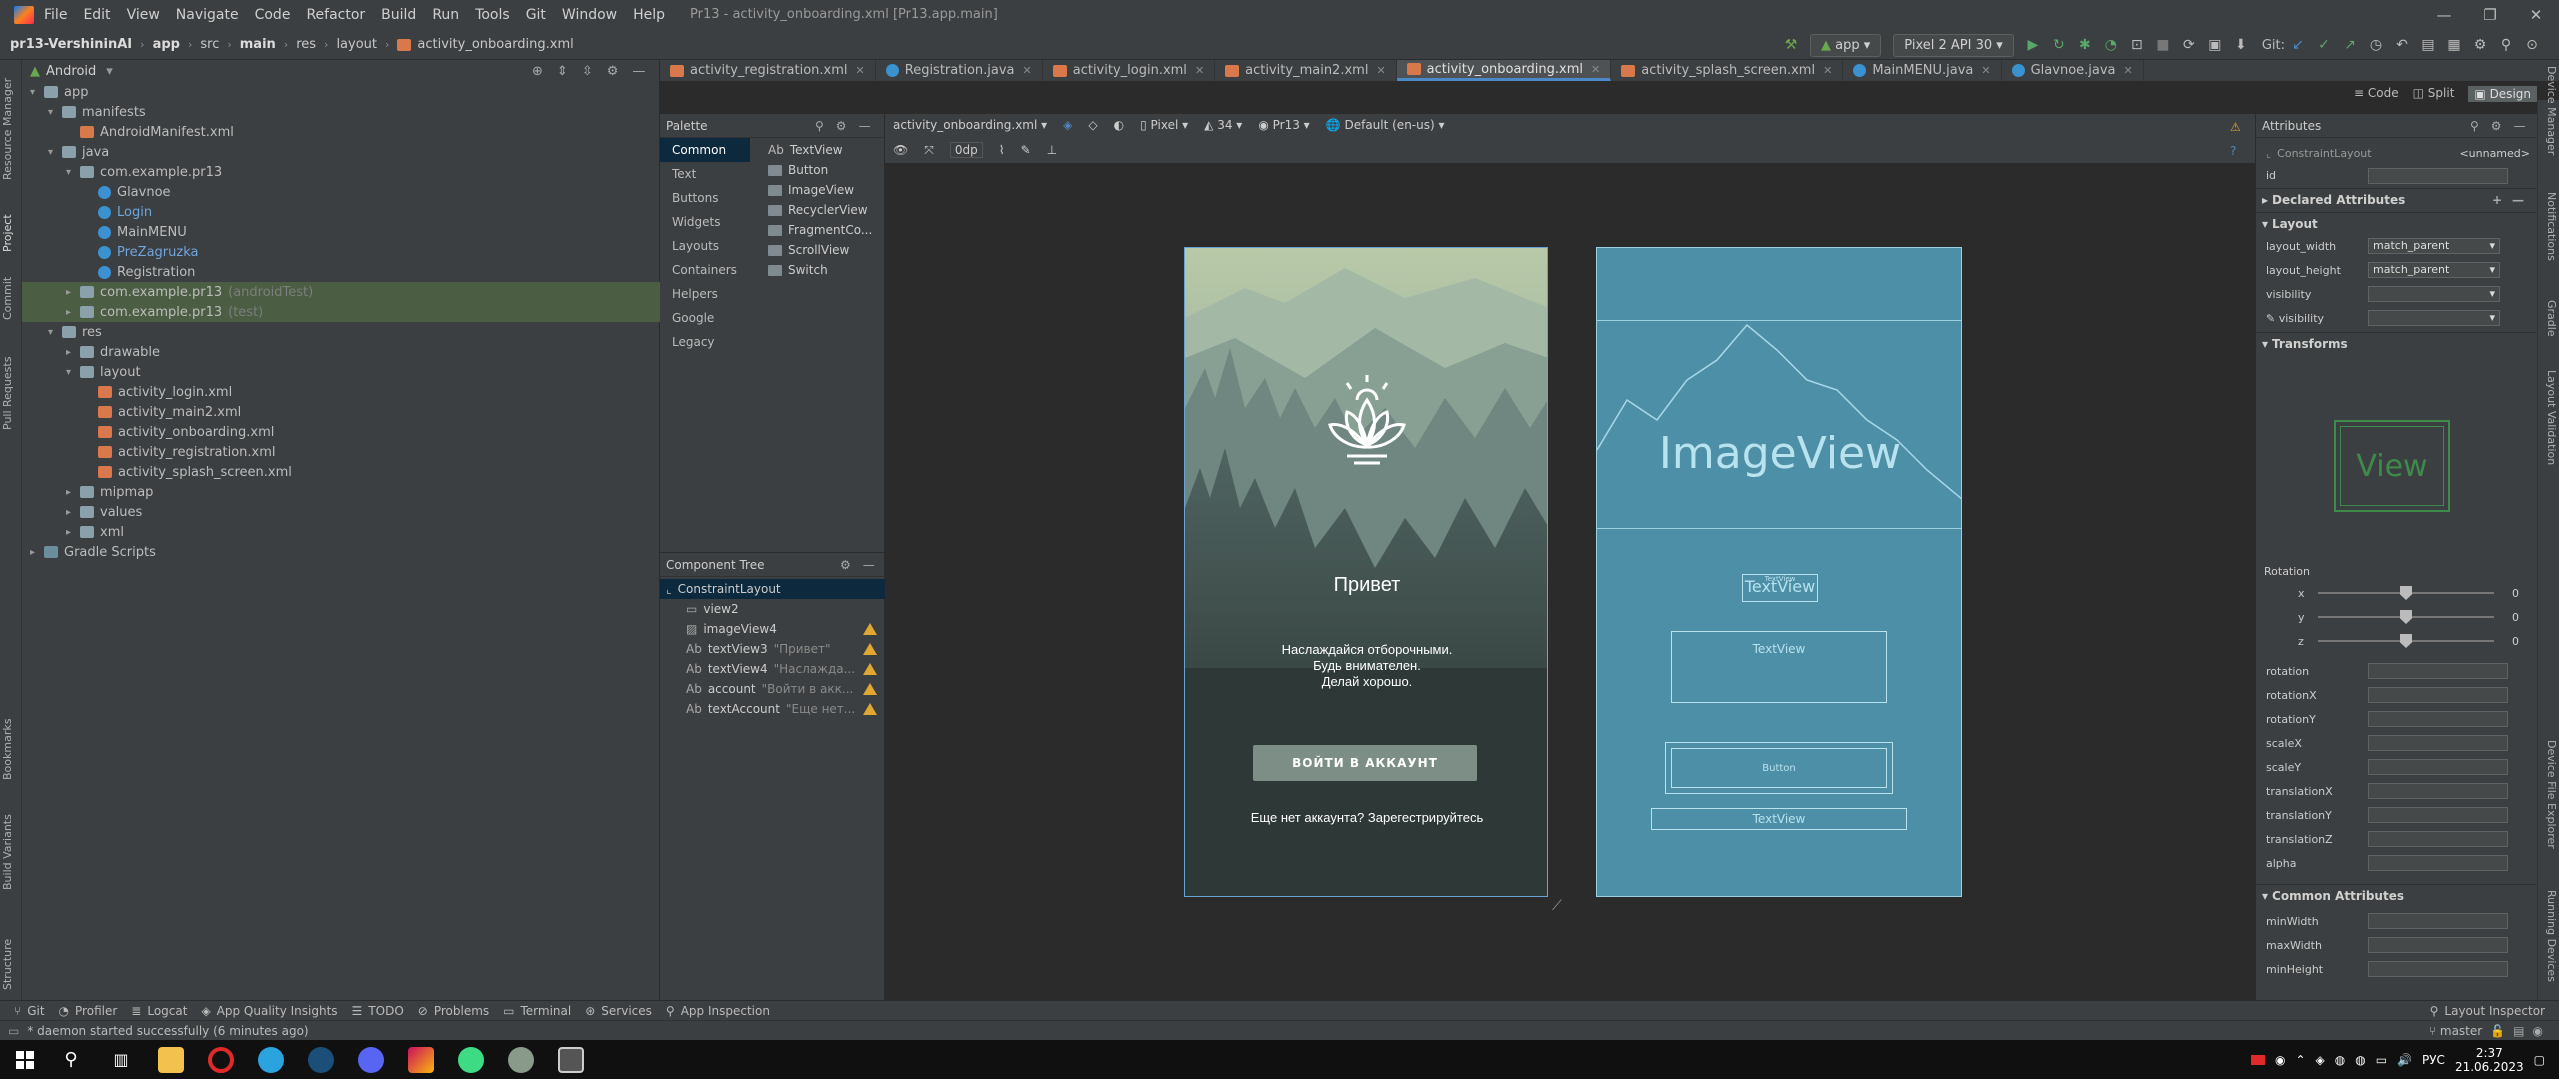 The height and width of the screenshot is (1079, 2559). I want to click on editor-tab: activity_main2.xml ✕, so click(1306, 70).